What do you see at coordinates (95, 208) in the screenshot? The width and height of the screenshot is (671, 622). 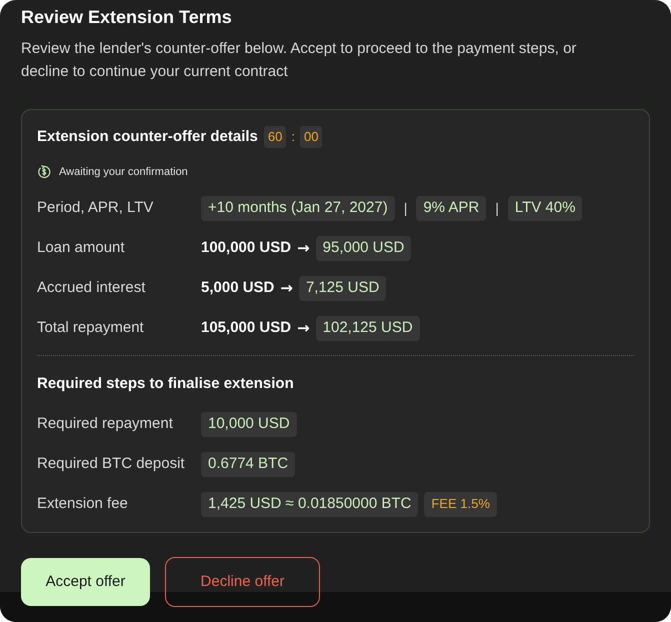 I see `row-label: Period, APR, LTV` at bounding box center [95, 208].